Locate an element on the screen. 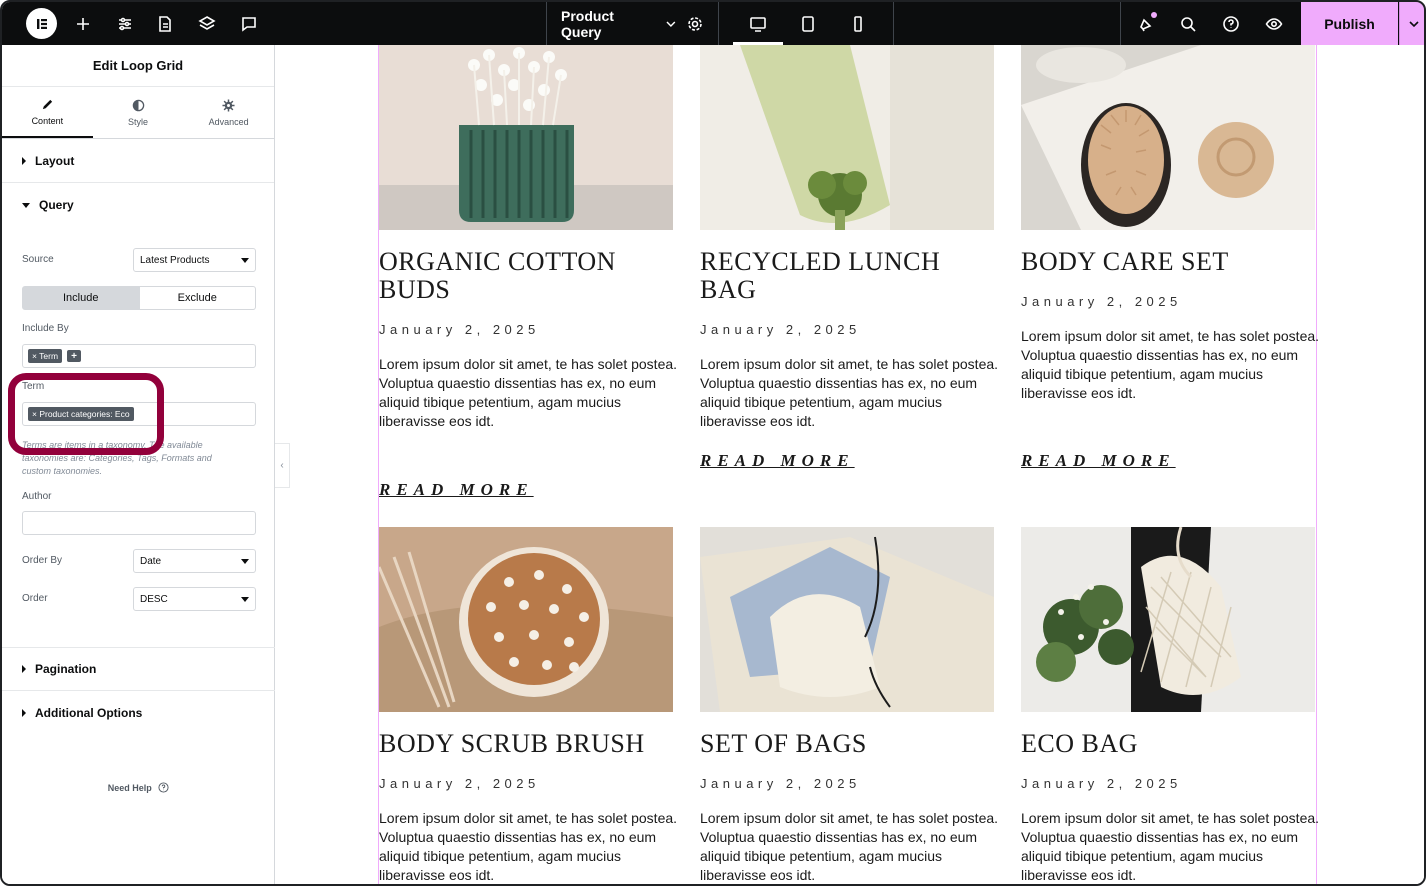  elementor-logo-icon is located at coordinates (41, 23).